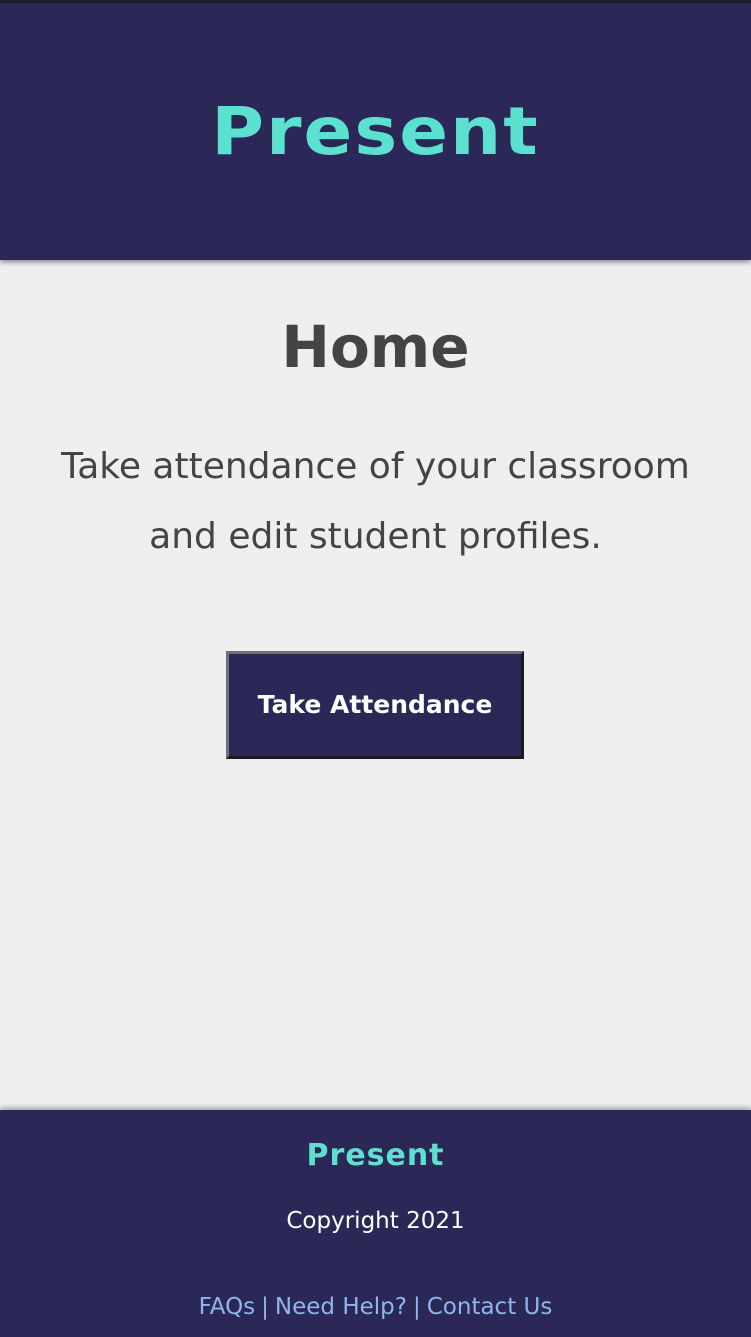 This screenshot has height=1337, width=751. Describe the element at coordinates (375, 1221) in the screenshot. I see `copyright-text: Copyright 2021` at that location.